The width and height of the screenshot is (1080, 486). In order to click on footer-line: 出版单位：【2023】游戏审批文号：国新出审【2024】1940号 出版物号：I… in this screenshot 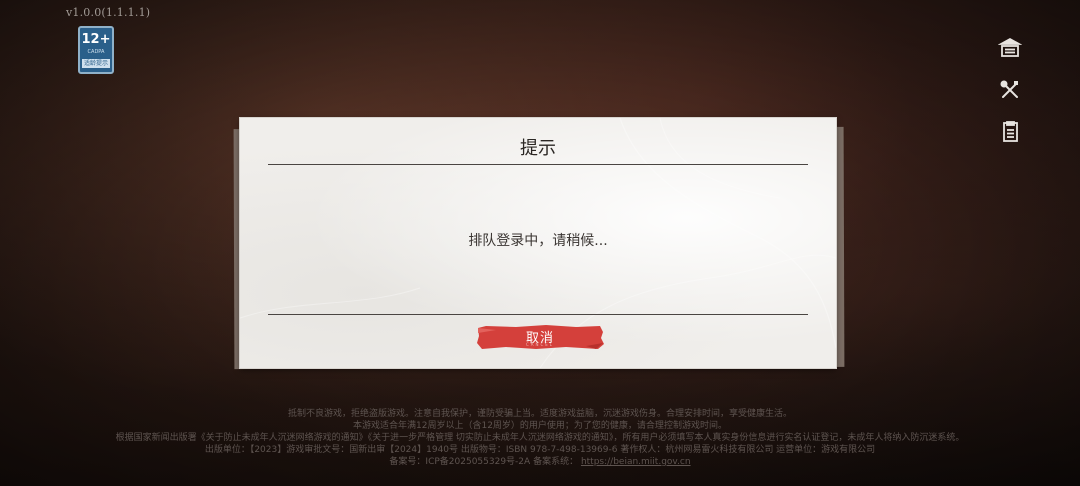, I will do `click(540, 450)`.